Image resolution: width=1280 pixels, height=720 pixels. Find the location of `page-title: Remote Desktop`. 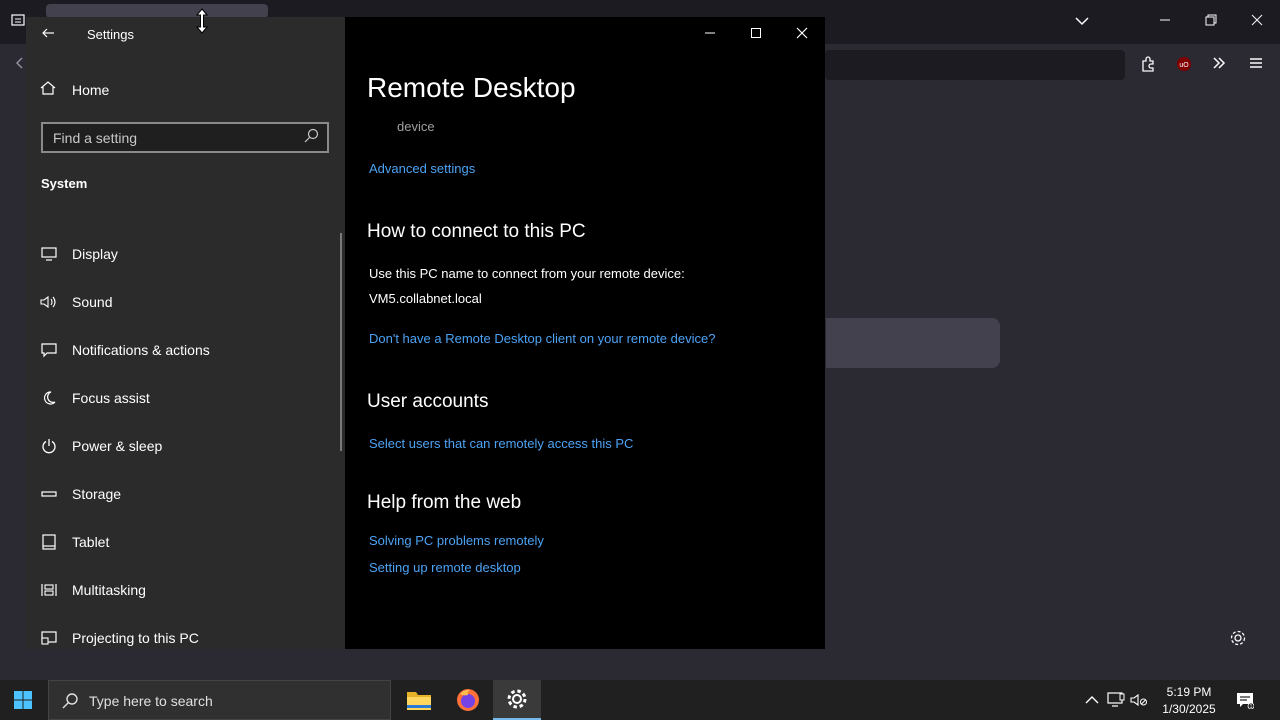

page-title: Remote Desktop is located at coordinates (471, 87).